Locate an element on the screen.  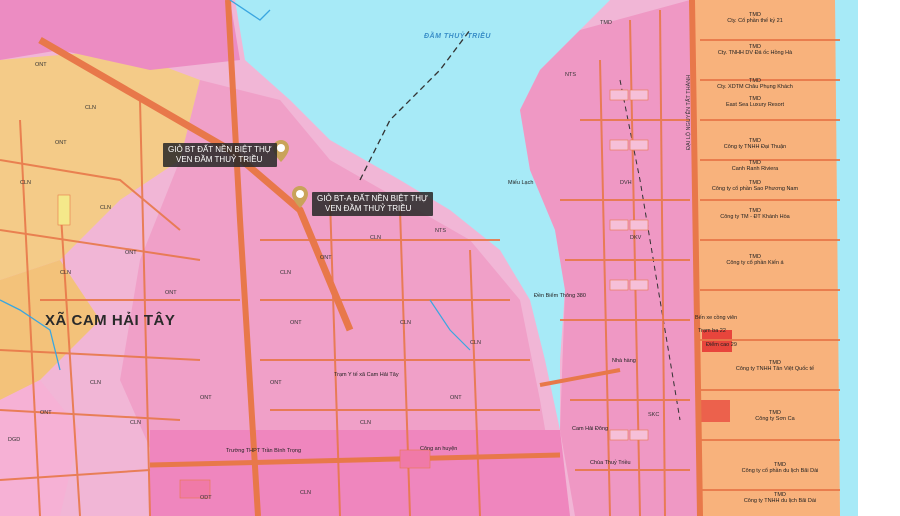
tmd-entry: TMD Công ty cổ phần Kiến á is located at coordinates (755, 260).